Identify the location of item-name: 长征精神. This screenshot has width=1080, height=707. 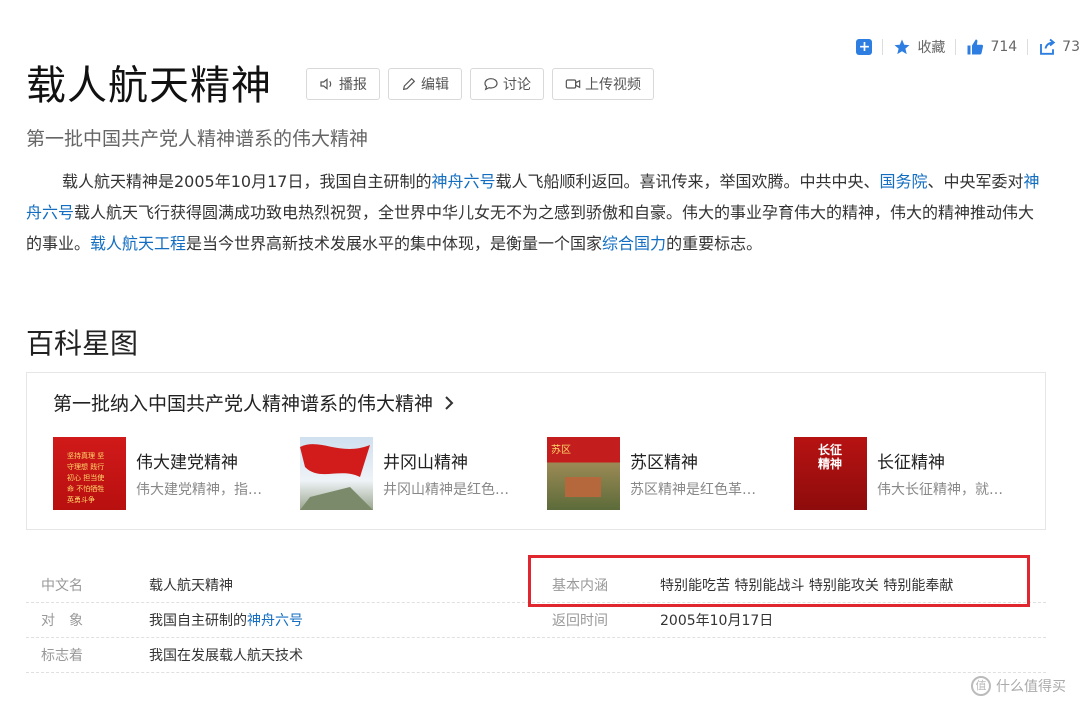
(911, 463).